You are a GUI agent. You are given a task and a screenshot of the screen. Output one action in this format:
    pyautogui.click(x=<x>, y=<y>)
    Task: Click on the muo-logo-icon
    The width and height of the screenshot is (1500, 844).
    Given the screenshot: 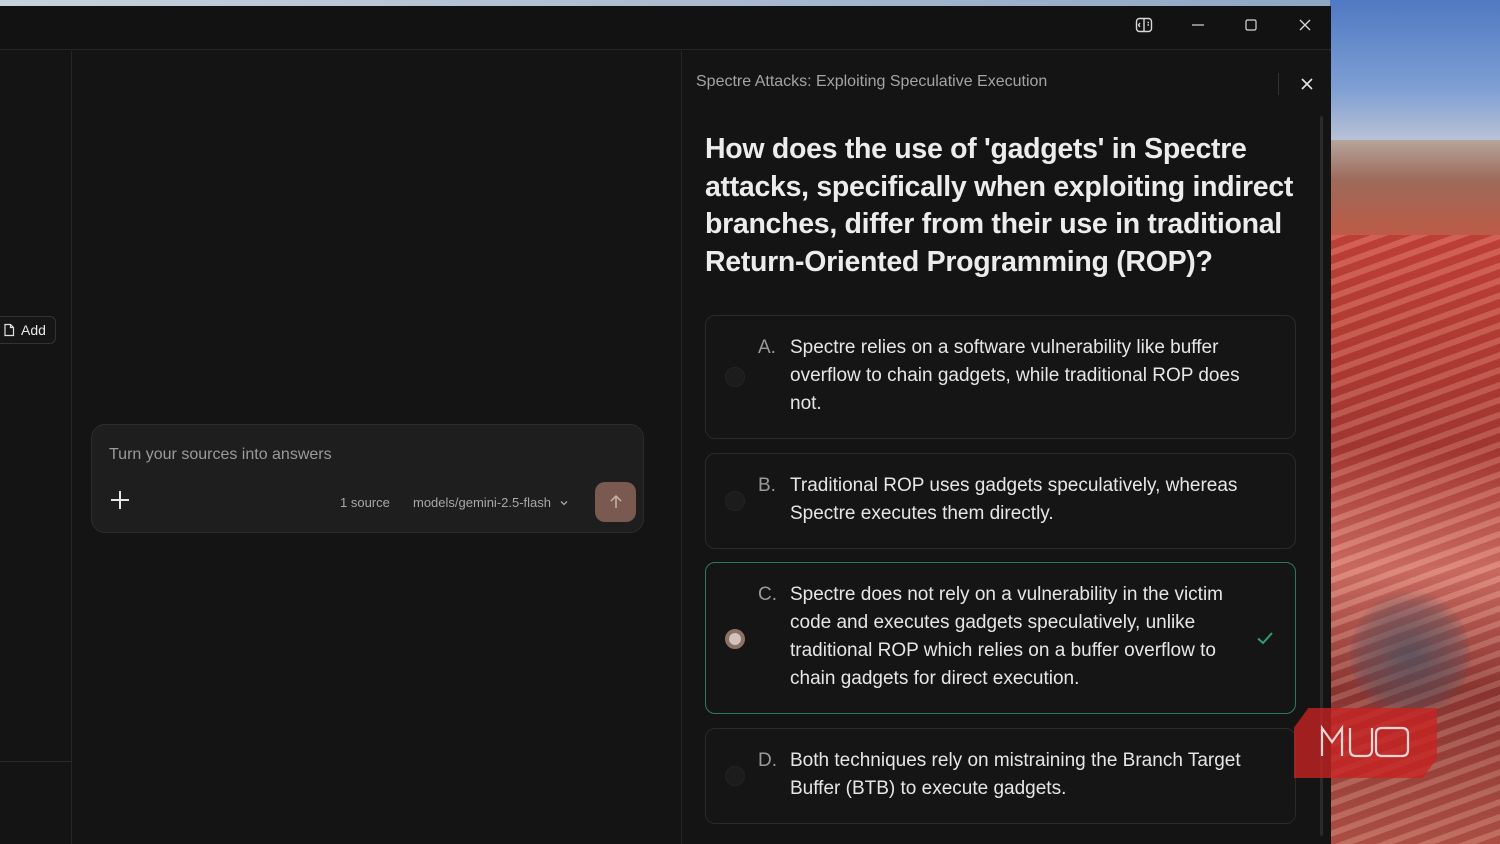 What is the action you would take?
    pyautogui.click(x=1365, y=741)
    